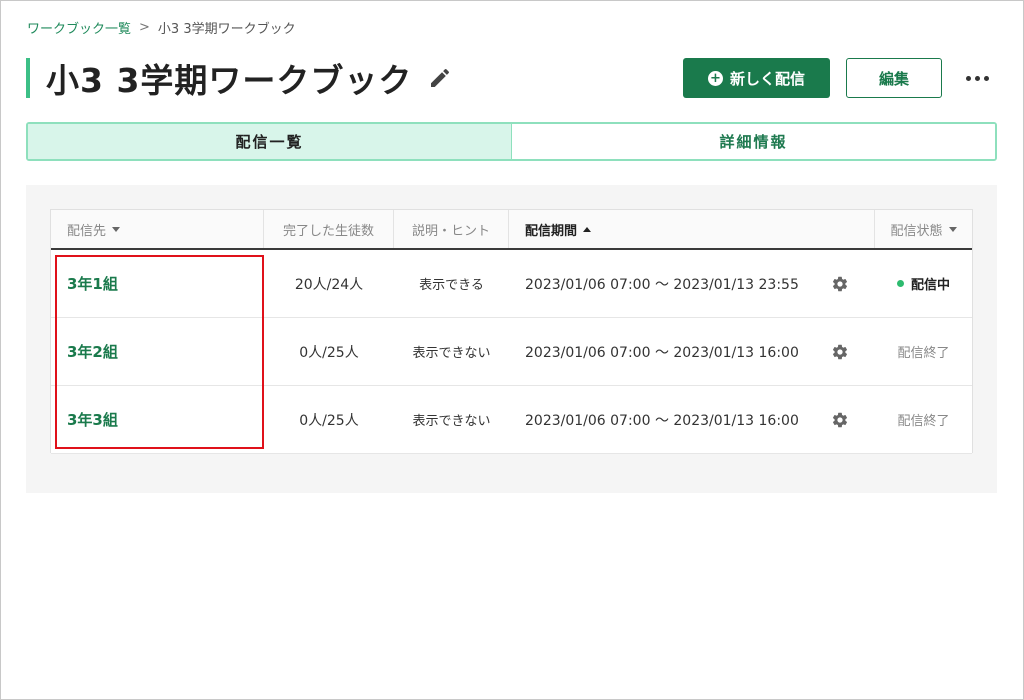 This screenshot has width=1024, height=700. Describe the element at coordinates (270, 141) in the screenshot. I see `tab-delivery-list: 配信一覧` at that location.